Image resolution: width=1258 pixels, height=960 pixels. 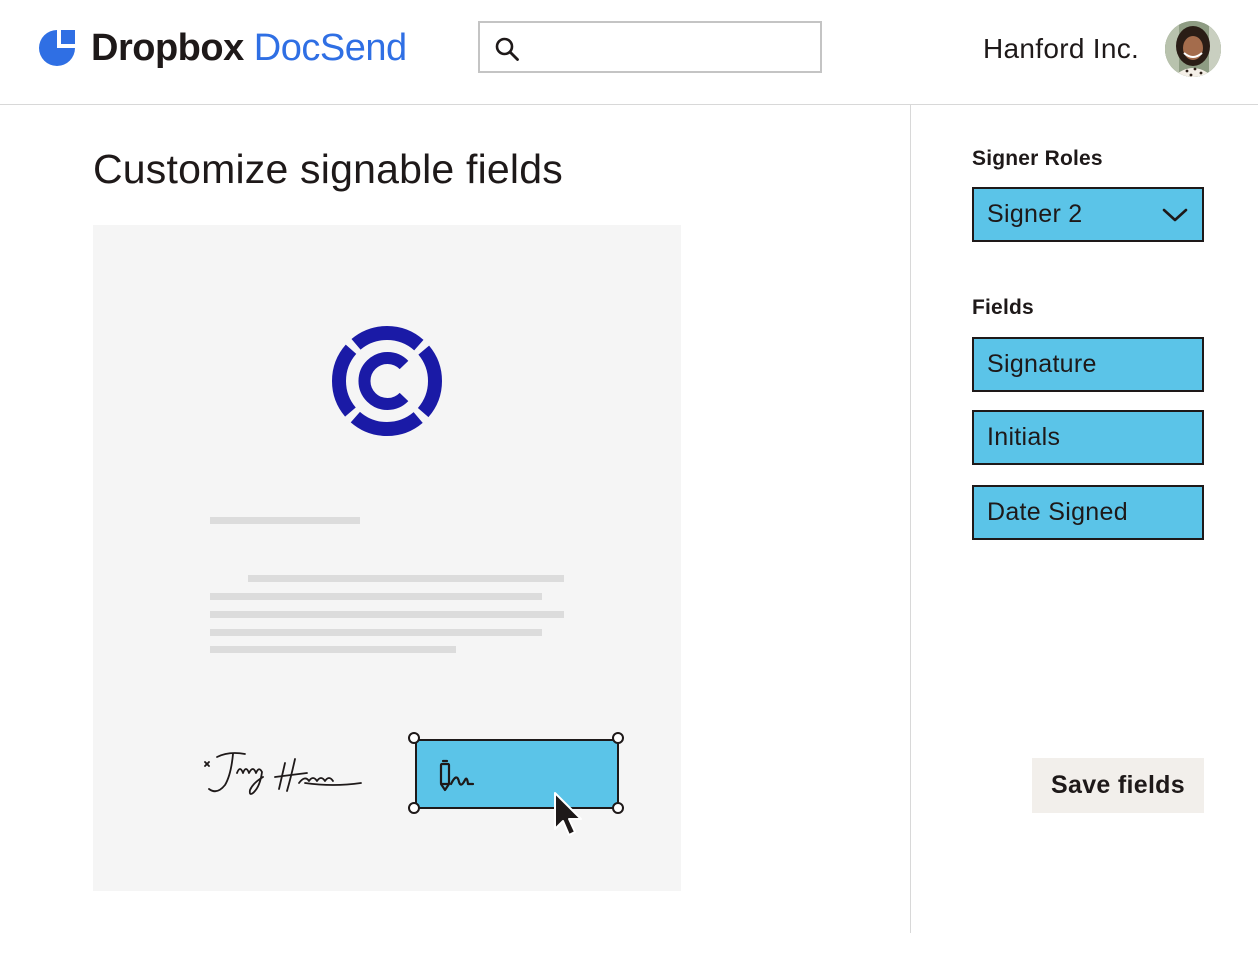 I want to click on user-photo, so click(x=1193, y=49).